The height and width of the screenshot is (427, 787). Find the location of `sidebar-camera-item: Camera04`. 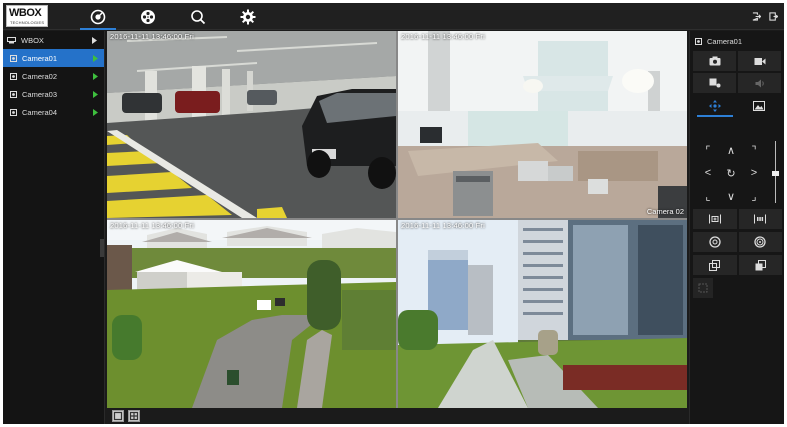

sidebar-camera-item: Camera04 is located at coordinates (53, 112).